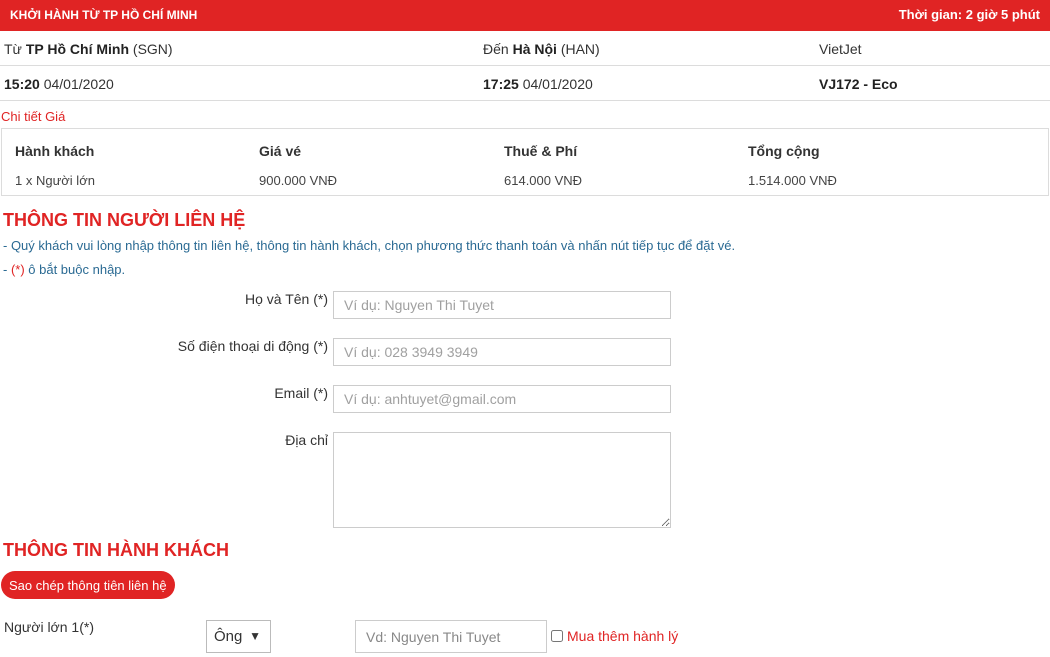  Describe the element at coordinates (451, 636) in the screenshot. I see `passenger-name-input` at that location.